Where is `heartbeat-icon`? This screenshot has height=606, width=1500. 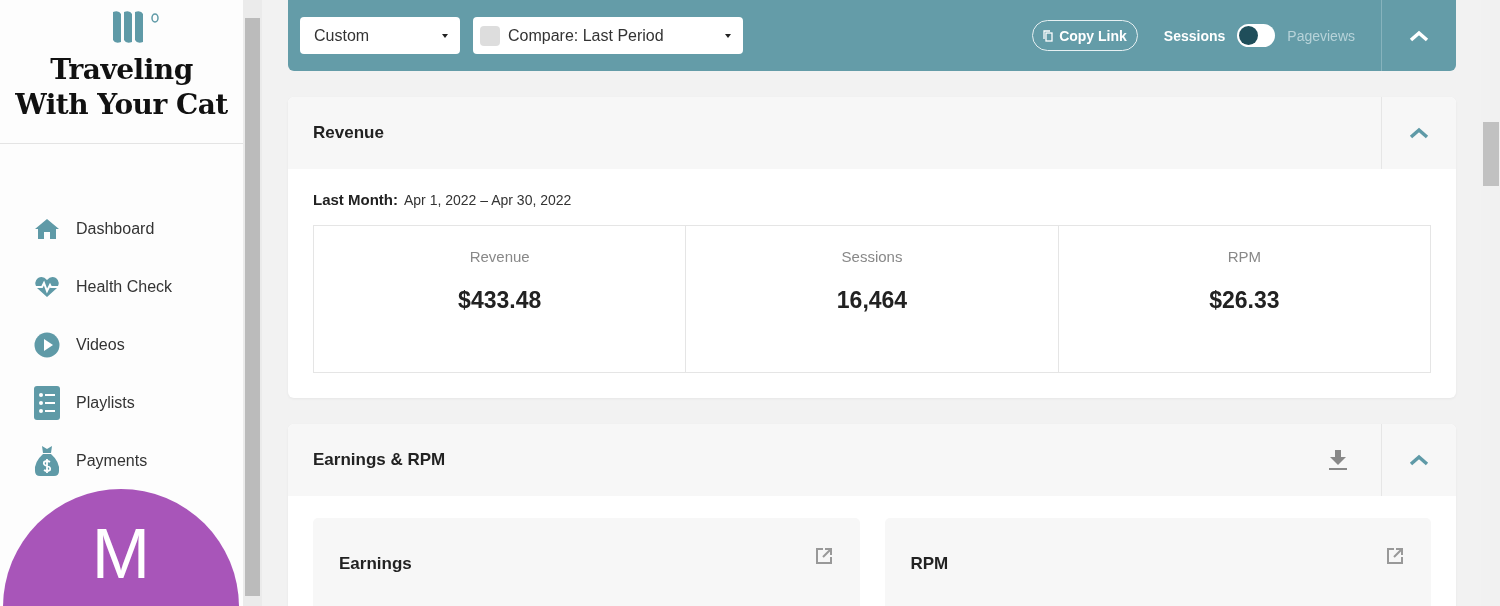 heartbeat-icon is located at coordinates (47, 287).